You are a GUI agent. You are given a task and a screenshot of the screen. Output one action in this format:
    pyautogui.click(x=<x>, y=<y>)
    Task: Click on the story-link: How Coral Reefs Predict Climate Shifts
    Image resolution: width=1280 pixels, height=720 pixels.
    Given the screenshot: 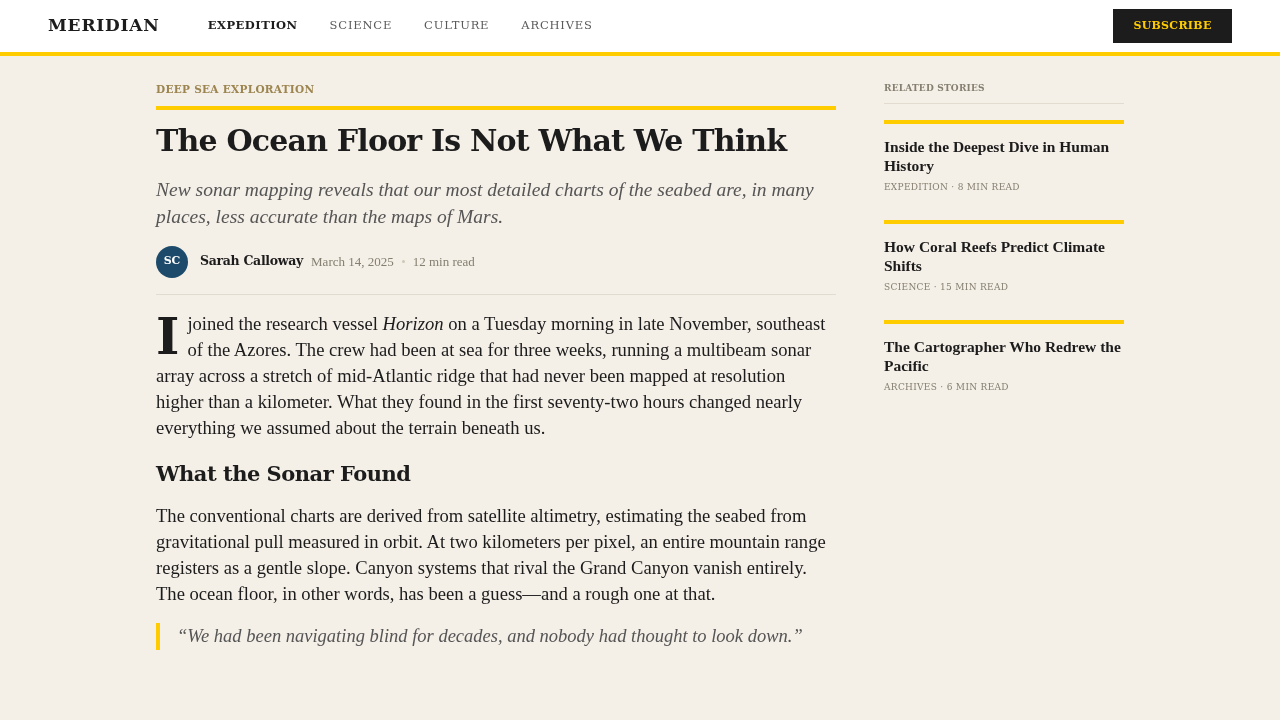 What is the action you would take?
    pyautogui.click(x=1004, y=256)
    